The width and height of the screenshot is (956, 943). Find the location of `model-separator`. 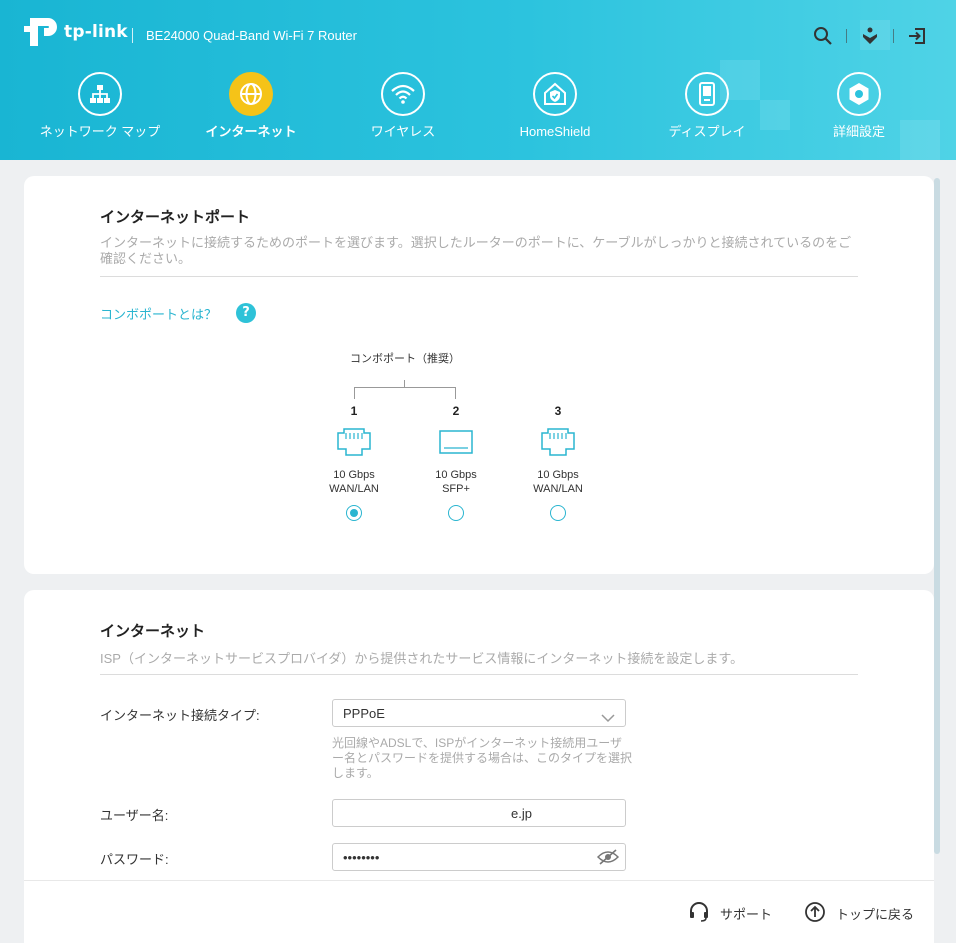

model-separator is located at coordinates (132, 35).